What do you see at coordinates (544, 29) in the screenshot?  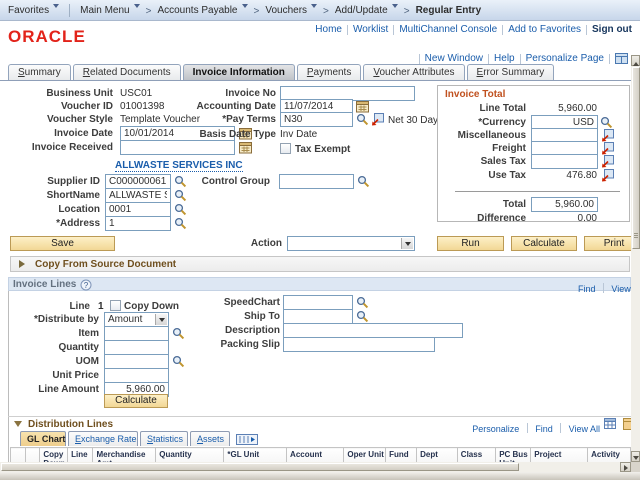 I see `add-to-favorites-link: Add to Favorites` at bounding box center [544, 29].